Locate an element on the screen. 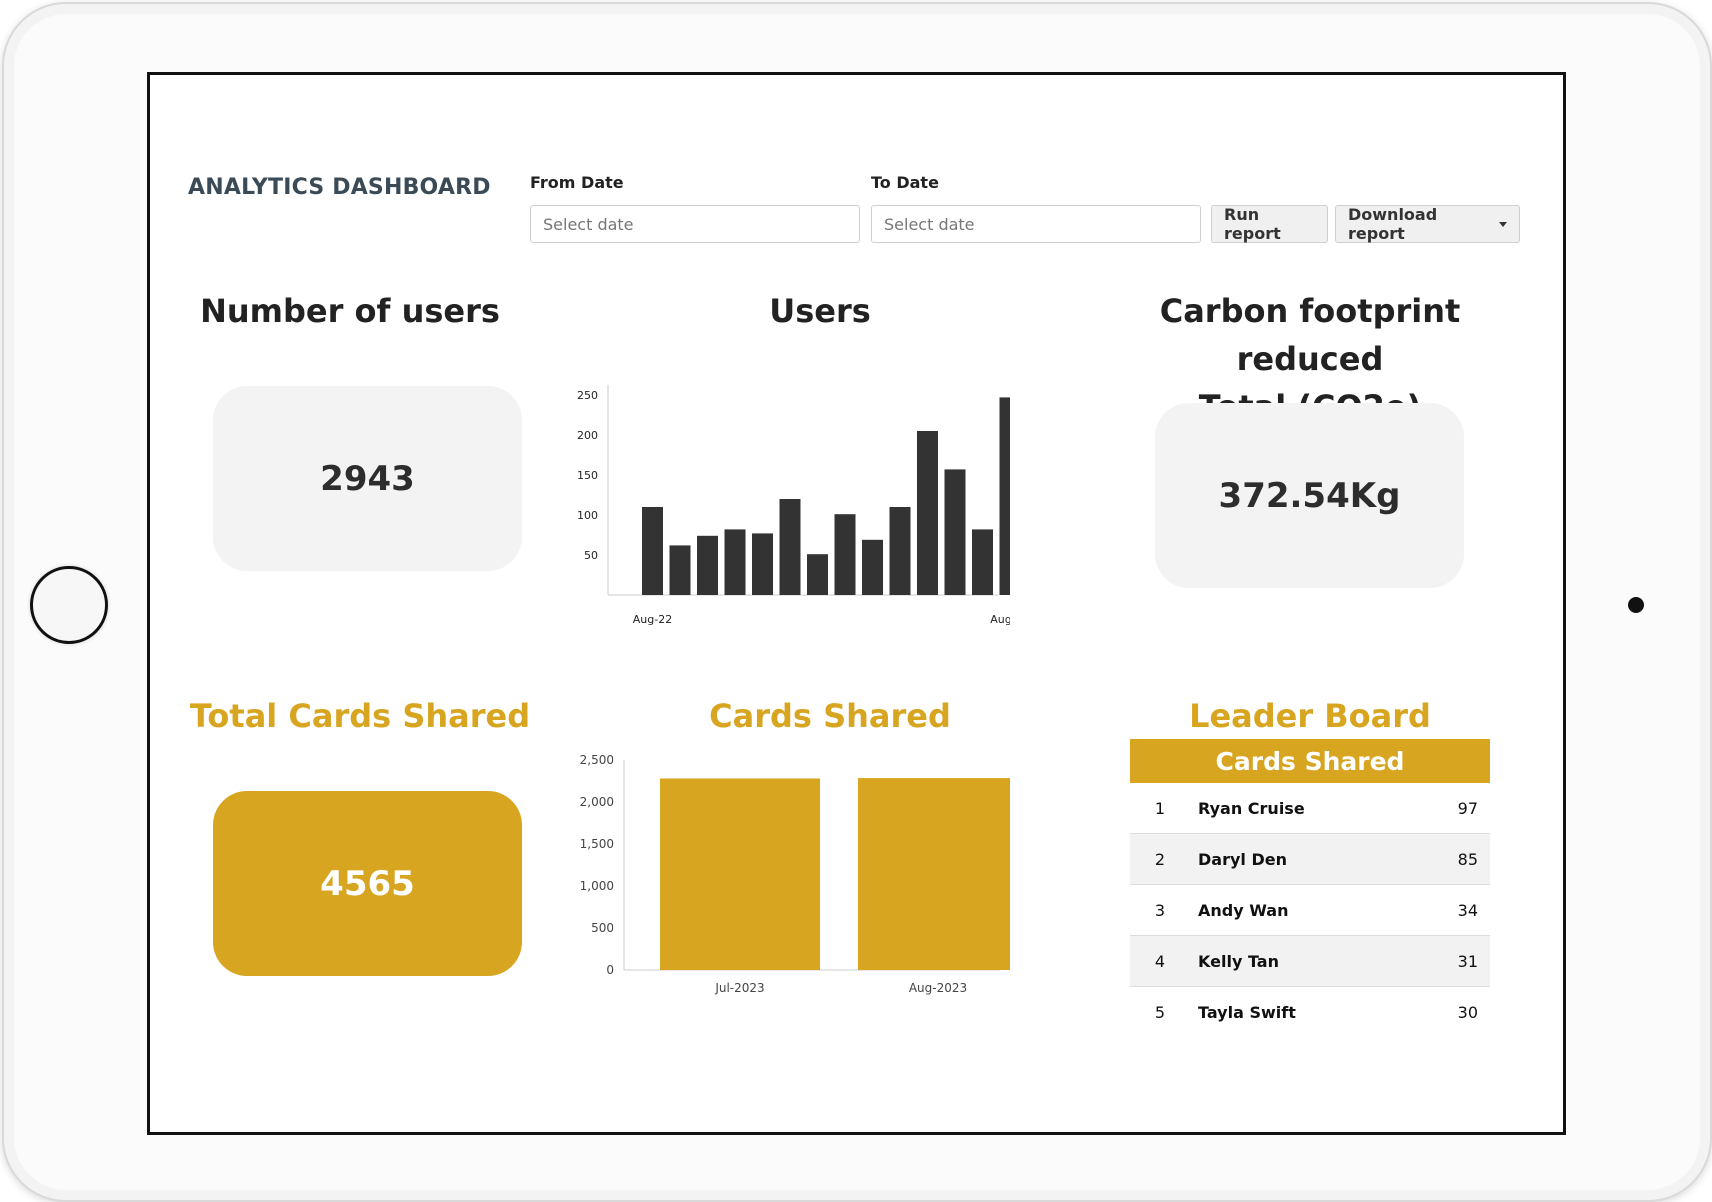 This screenshot has width=1712, height=1202. leaderboard-title: Leader Board is located at coordinates (1310, 716).